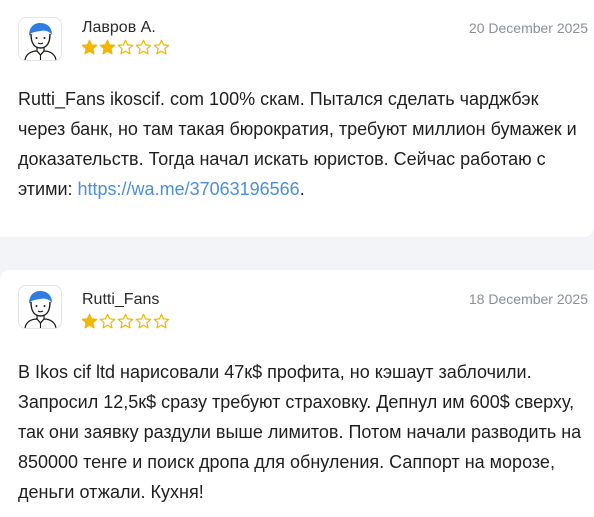 This screenshot has width=594, height=517. I want to click on review-date: 18 December 2025, so click(528, 299).